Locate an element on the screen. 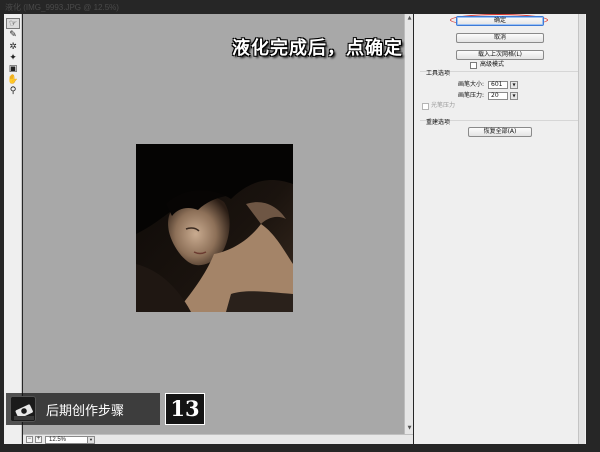  banner-title: 后期创作步骤 is located at coordinates (85, 411).